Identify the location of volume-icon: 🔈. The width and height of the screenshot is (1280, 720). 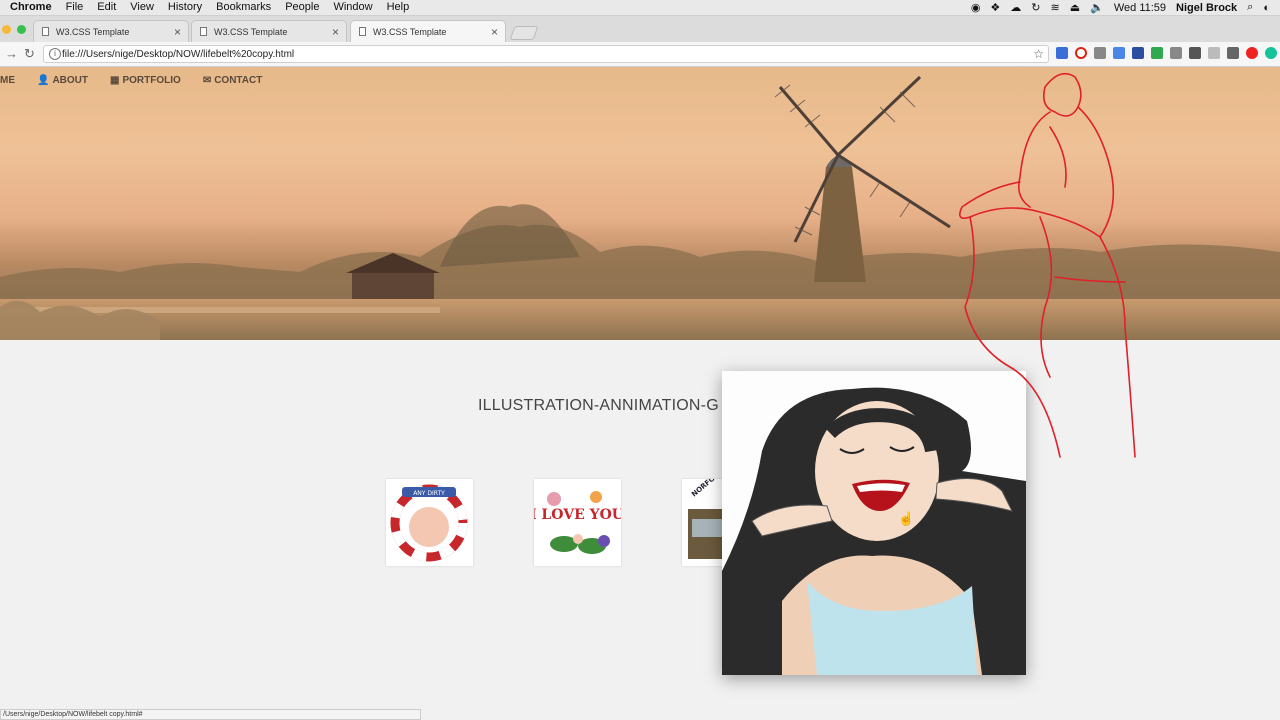
(1097, 7).